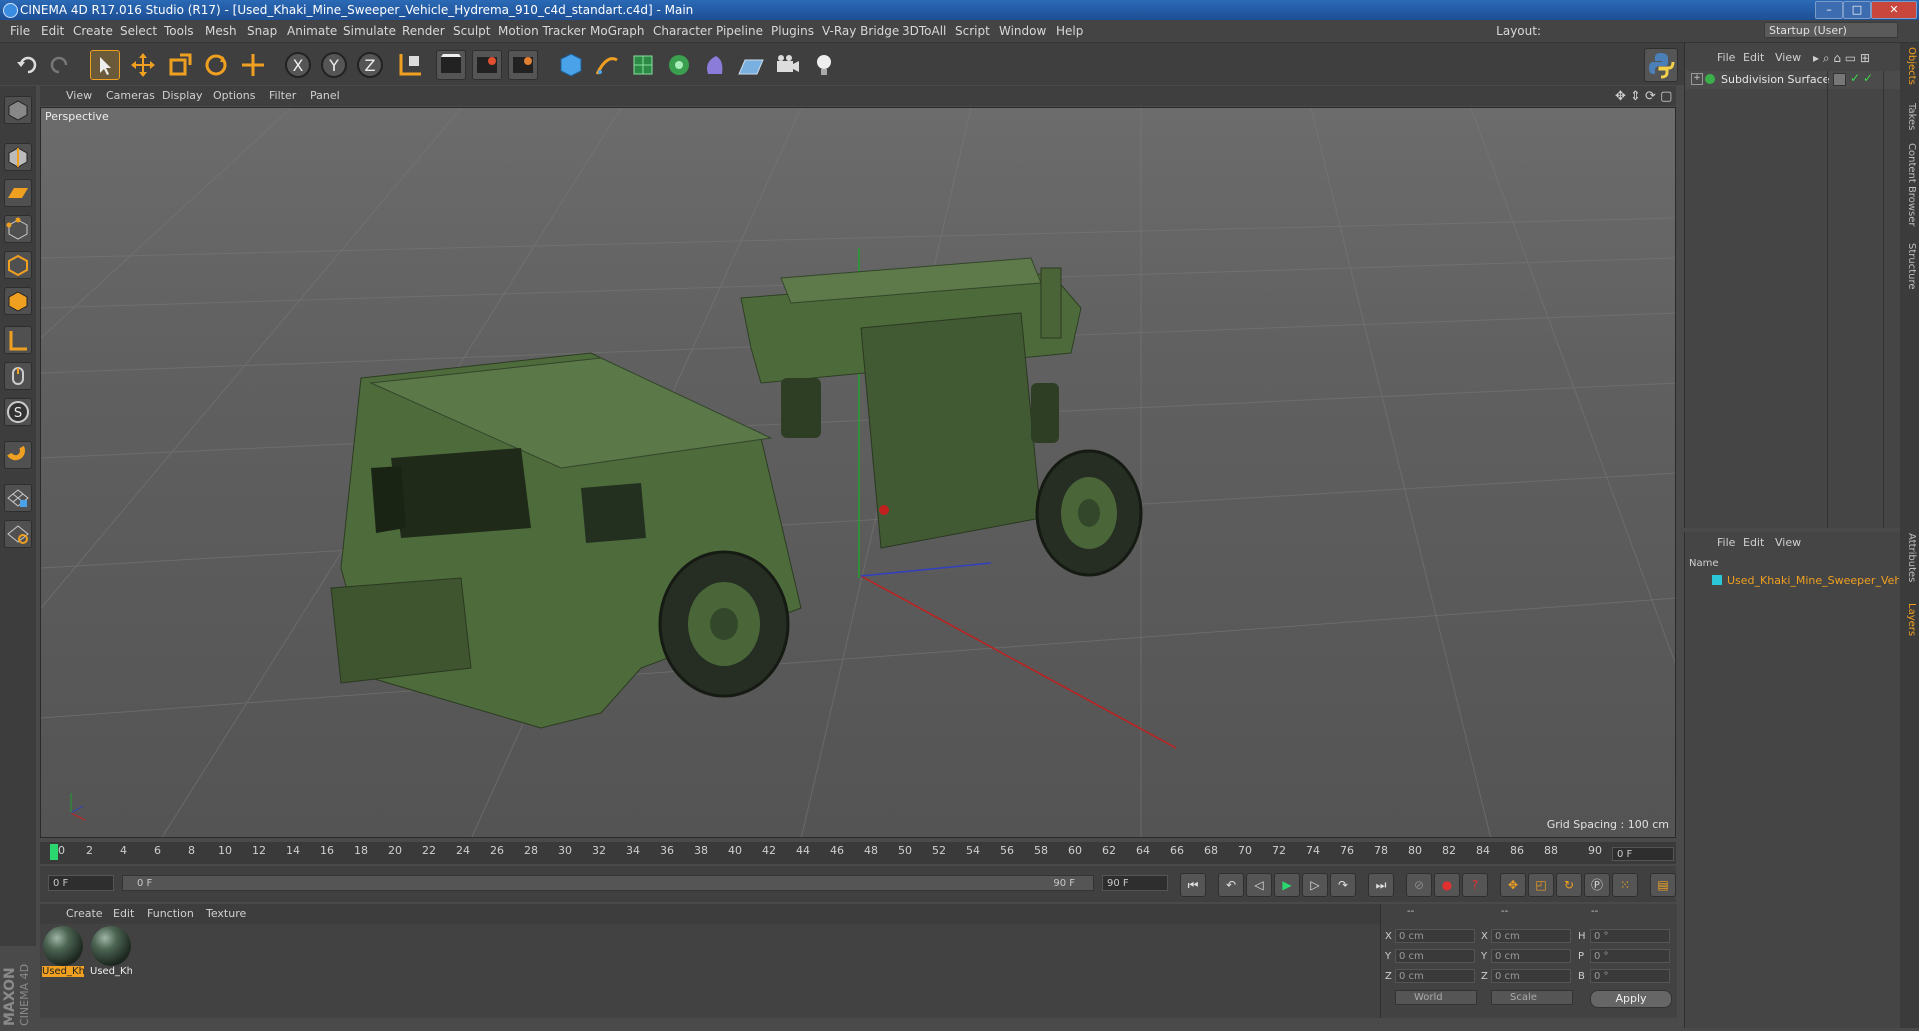 Image resolution: width=1919 pixels, height=1031 pixels. Describe the element at coordinates (226, 913) in the screenshot. I see `material-menu-texture: Texture` at that location.